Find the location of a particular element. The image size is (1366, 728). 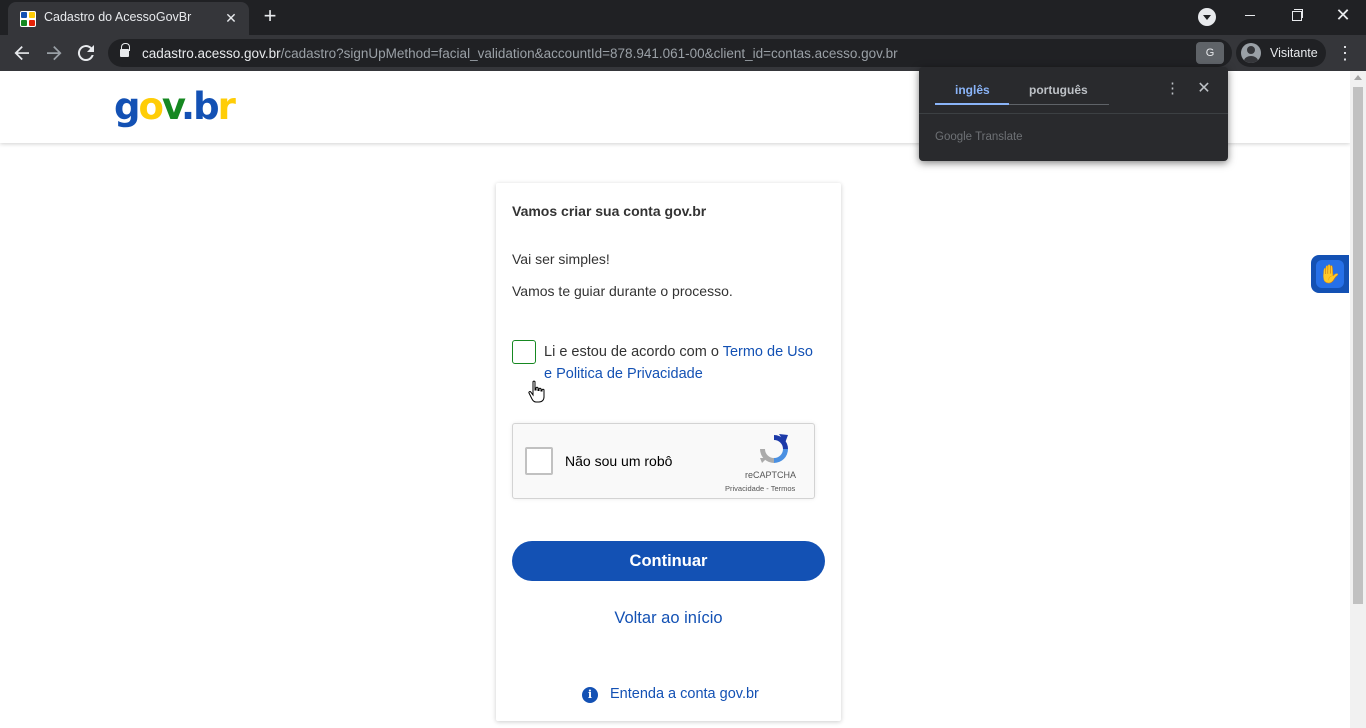

recaptcha-checkbox is located at coordinates (539, 461).